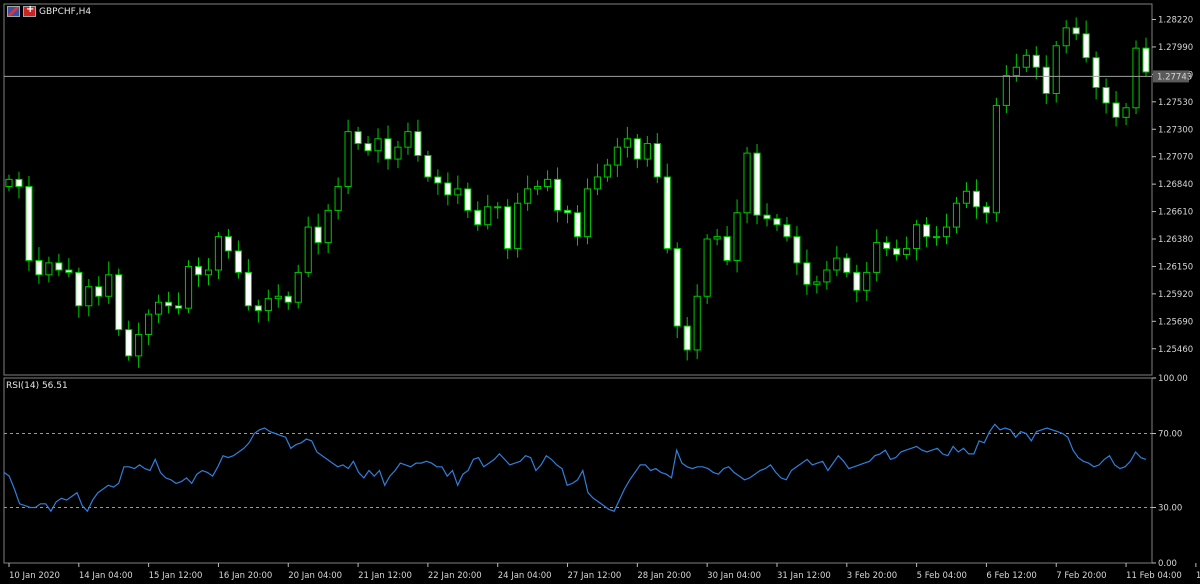  What do you see at coordinates (664, 576) in the screenshot?
I see `time-tick-label: 28 Jan 20:00` at bounding box center [664, 576].